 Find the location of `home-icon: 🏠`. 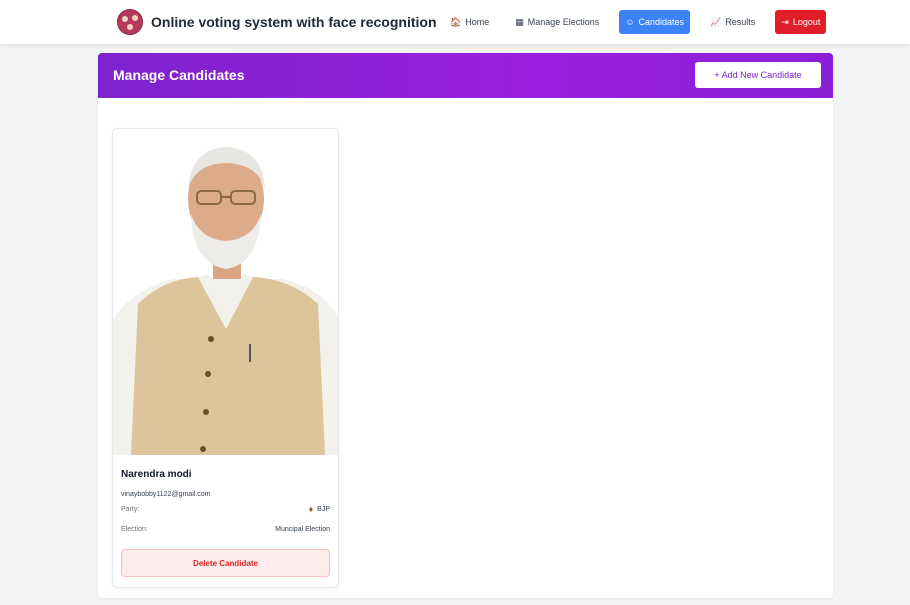

home-icon: 🏠 is located at coordinates (456, 21).